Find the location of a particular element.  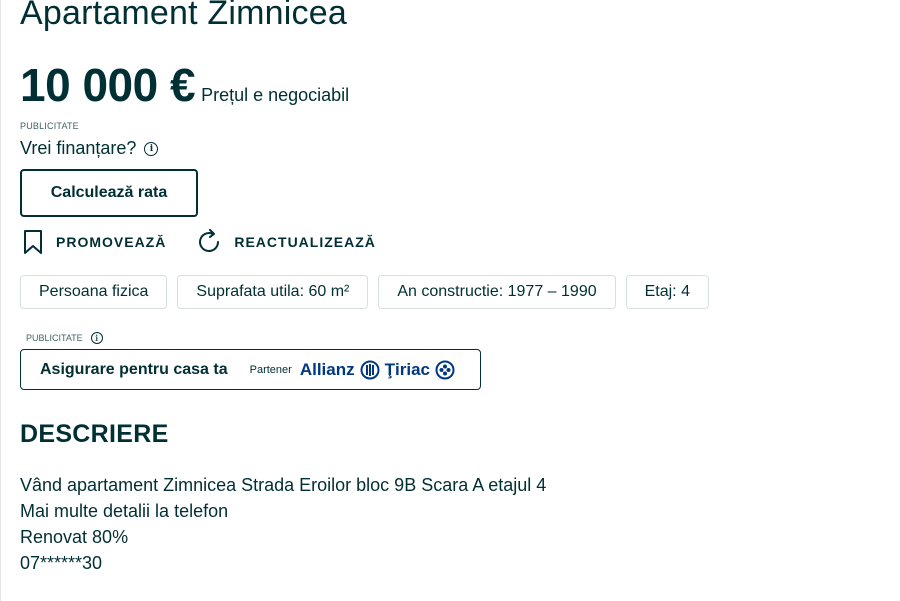

refresh-icon is located at coordinates (209, 240).